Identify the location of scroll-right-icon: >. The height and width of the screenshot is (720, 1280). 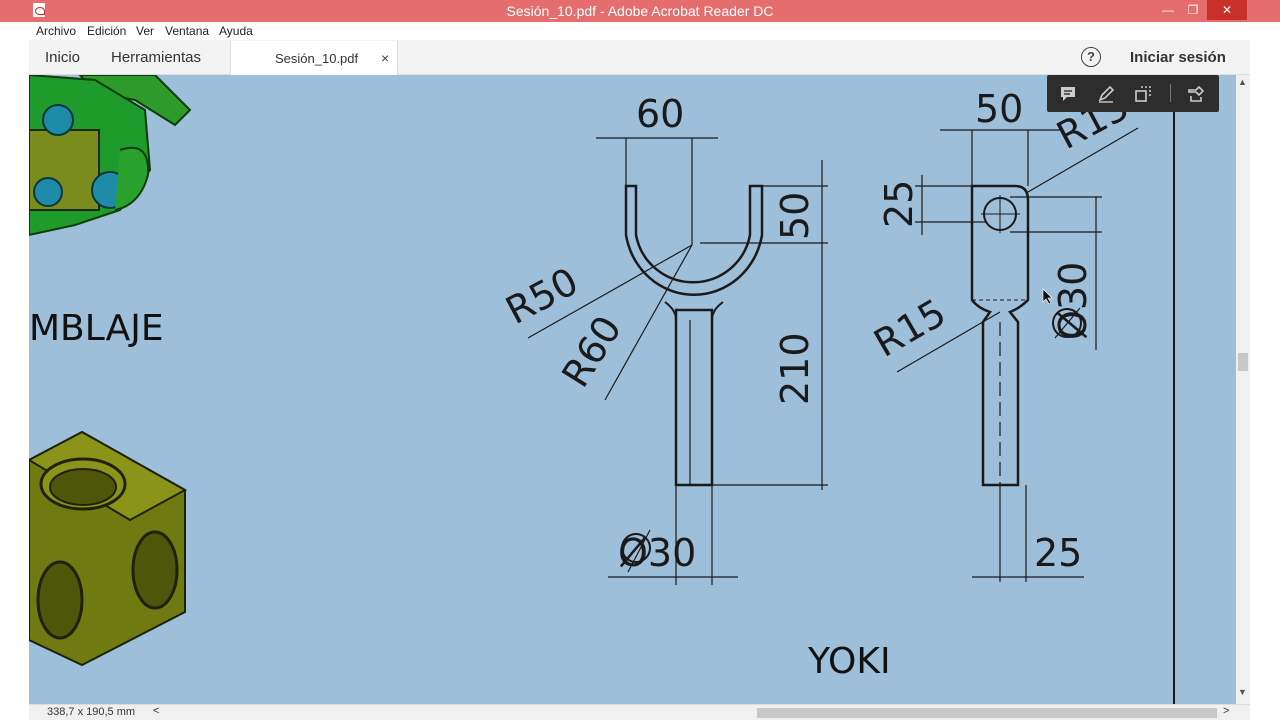
(1226, 711).